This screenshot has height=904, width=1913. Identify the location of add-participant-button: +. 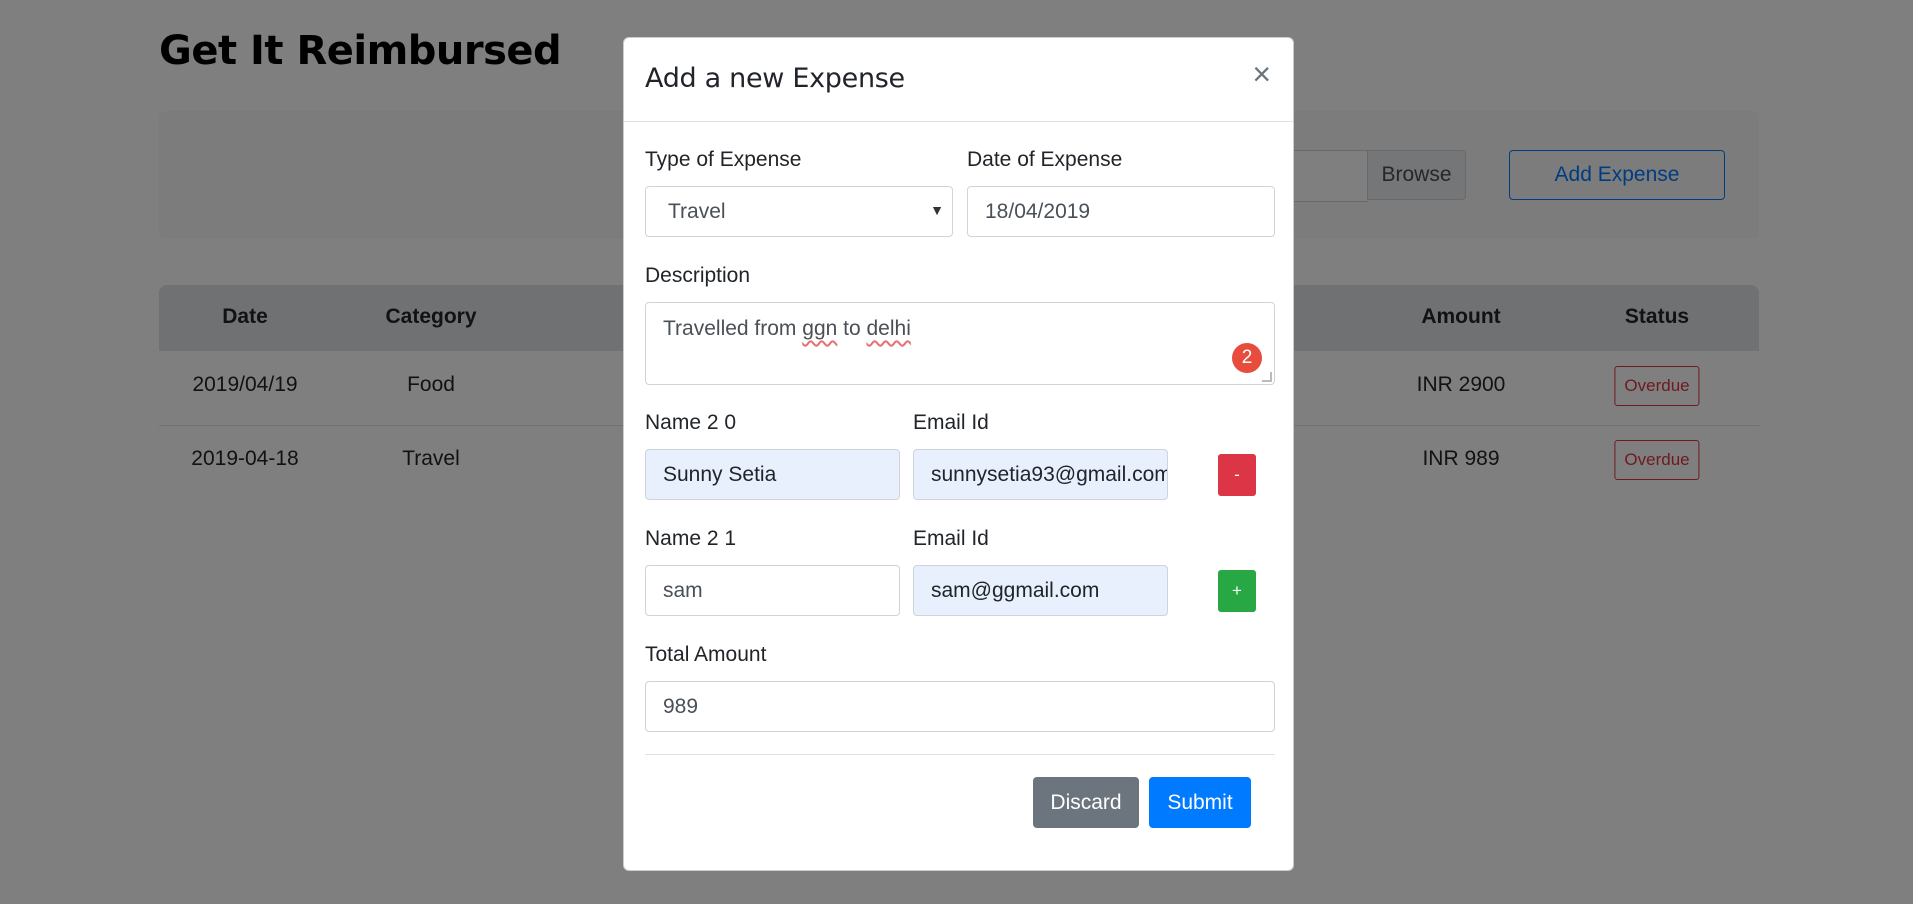
(1237, 591).